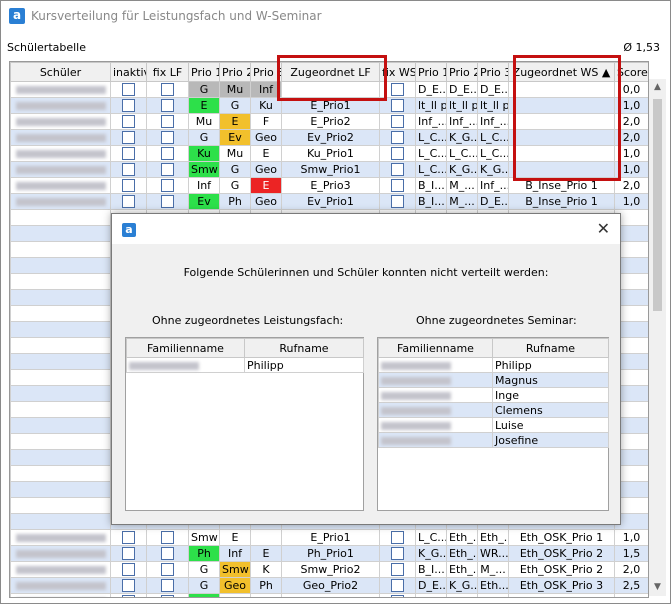 The width and height of the screenshot is (671, 604). I want to click on list-item: Luise, so click(493, 425).